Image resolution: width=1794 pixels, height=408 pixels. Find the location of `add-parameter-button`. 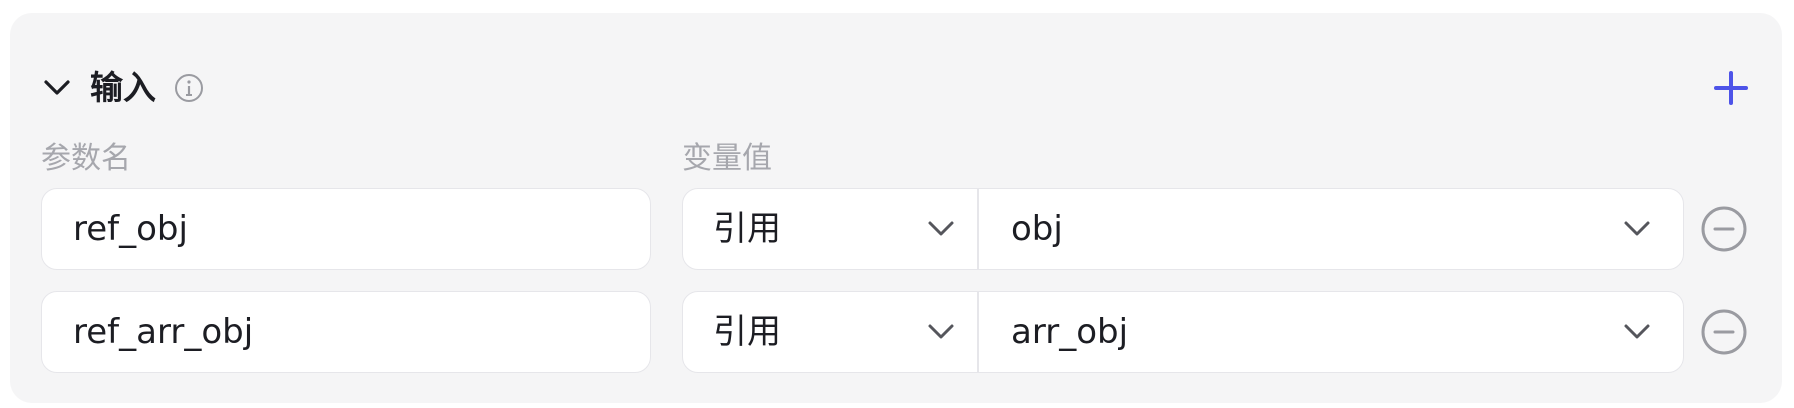

add-parameter-button is located at coordinates (1731, 88).